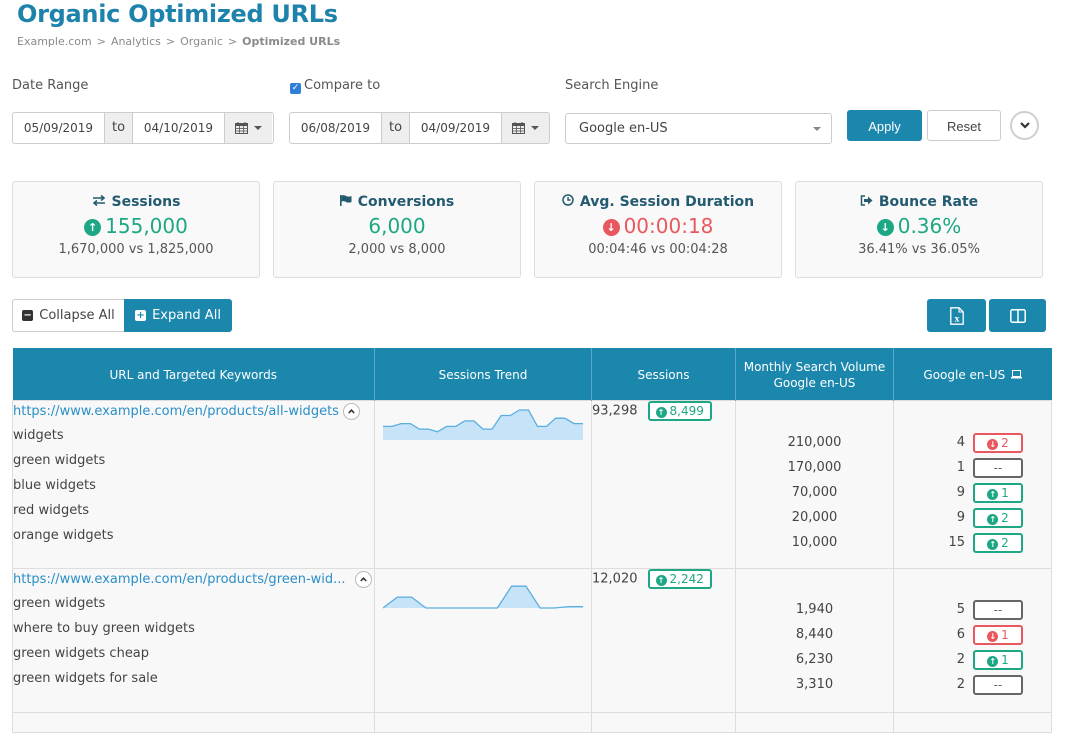 The width and height of the screenshot is (1065, 733). I want to click on kpi-title: Avg. Session Duration, so click(667, 202).